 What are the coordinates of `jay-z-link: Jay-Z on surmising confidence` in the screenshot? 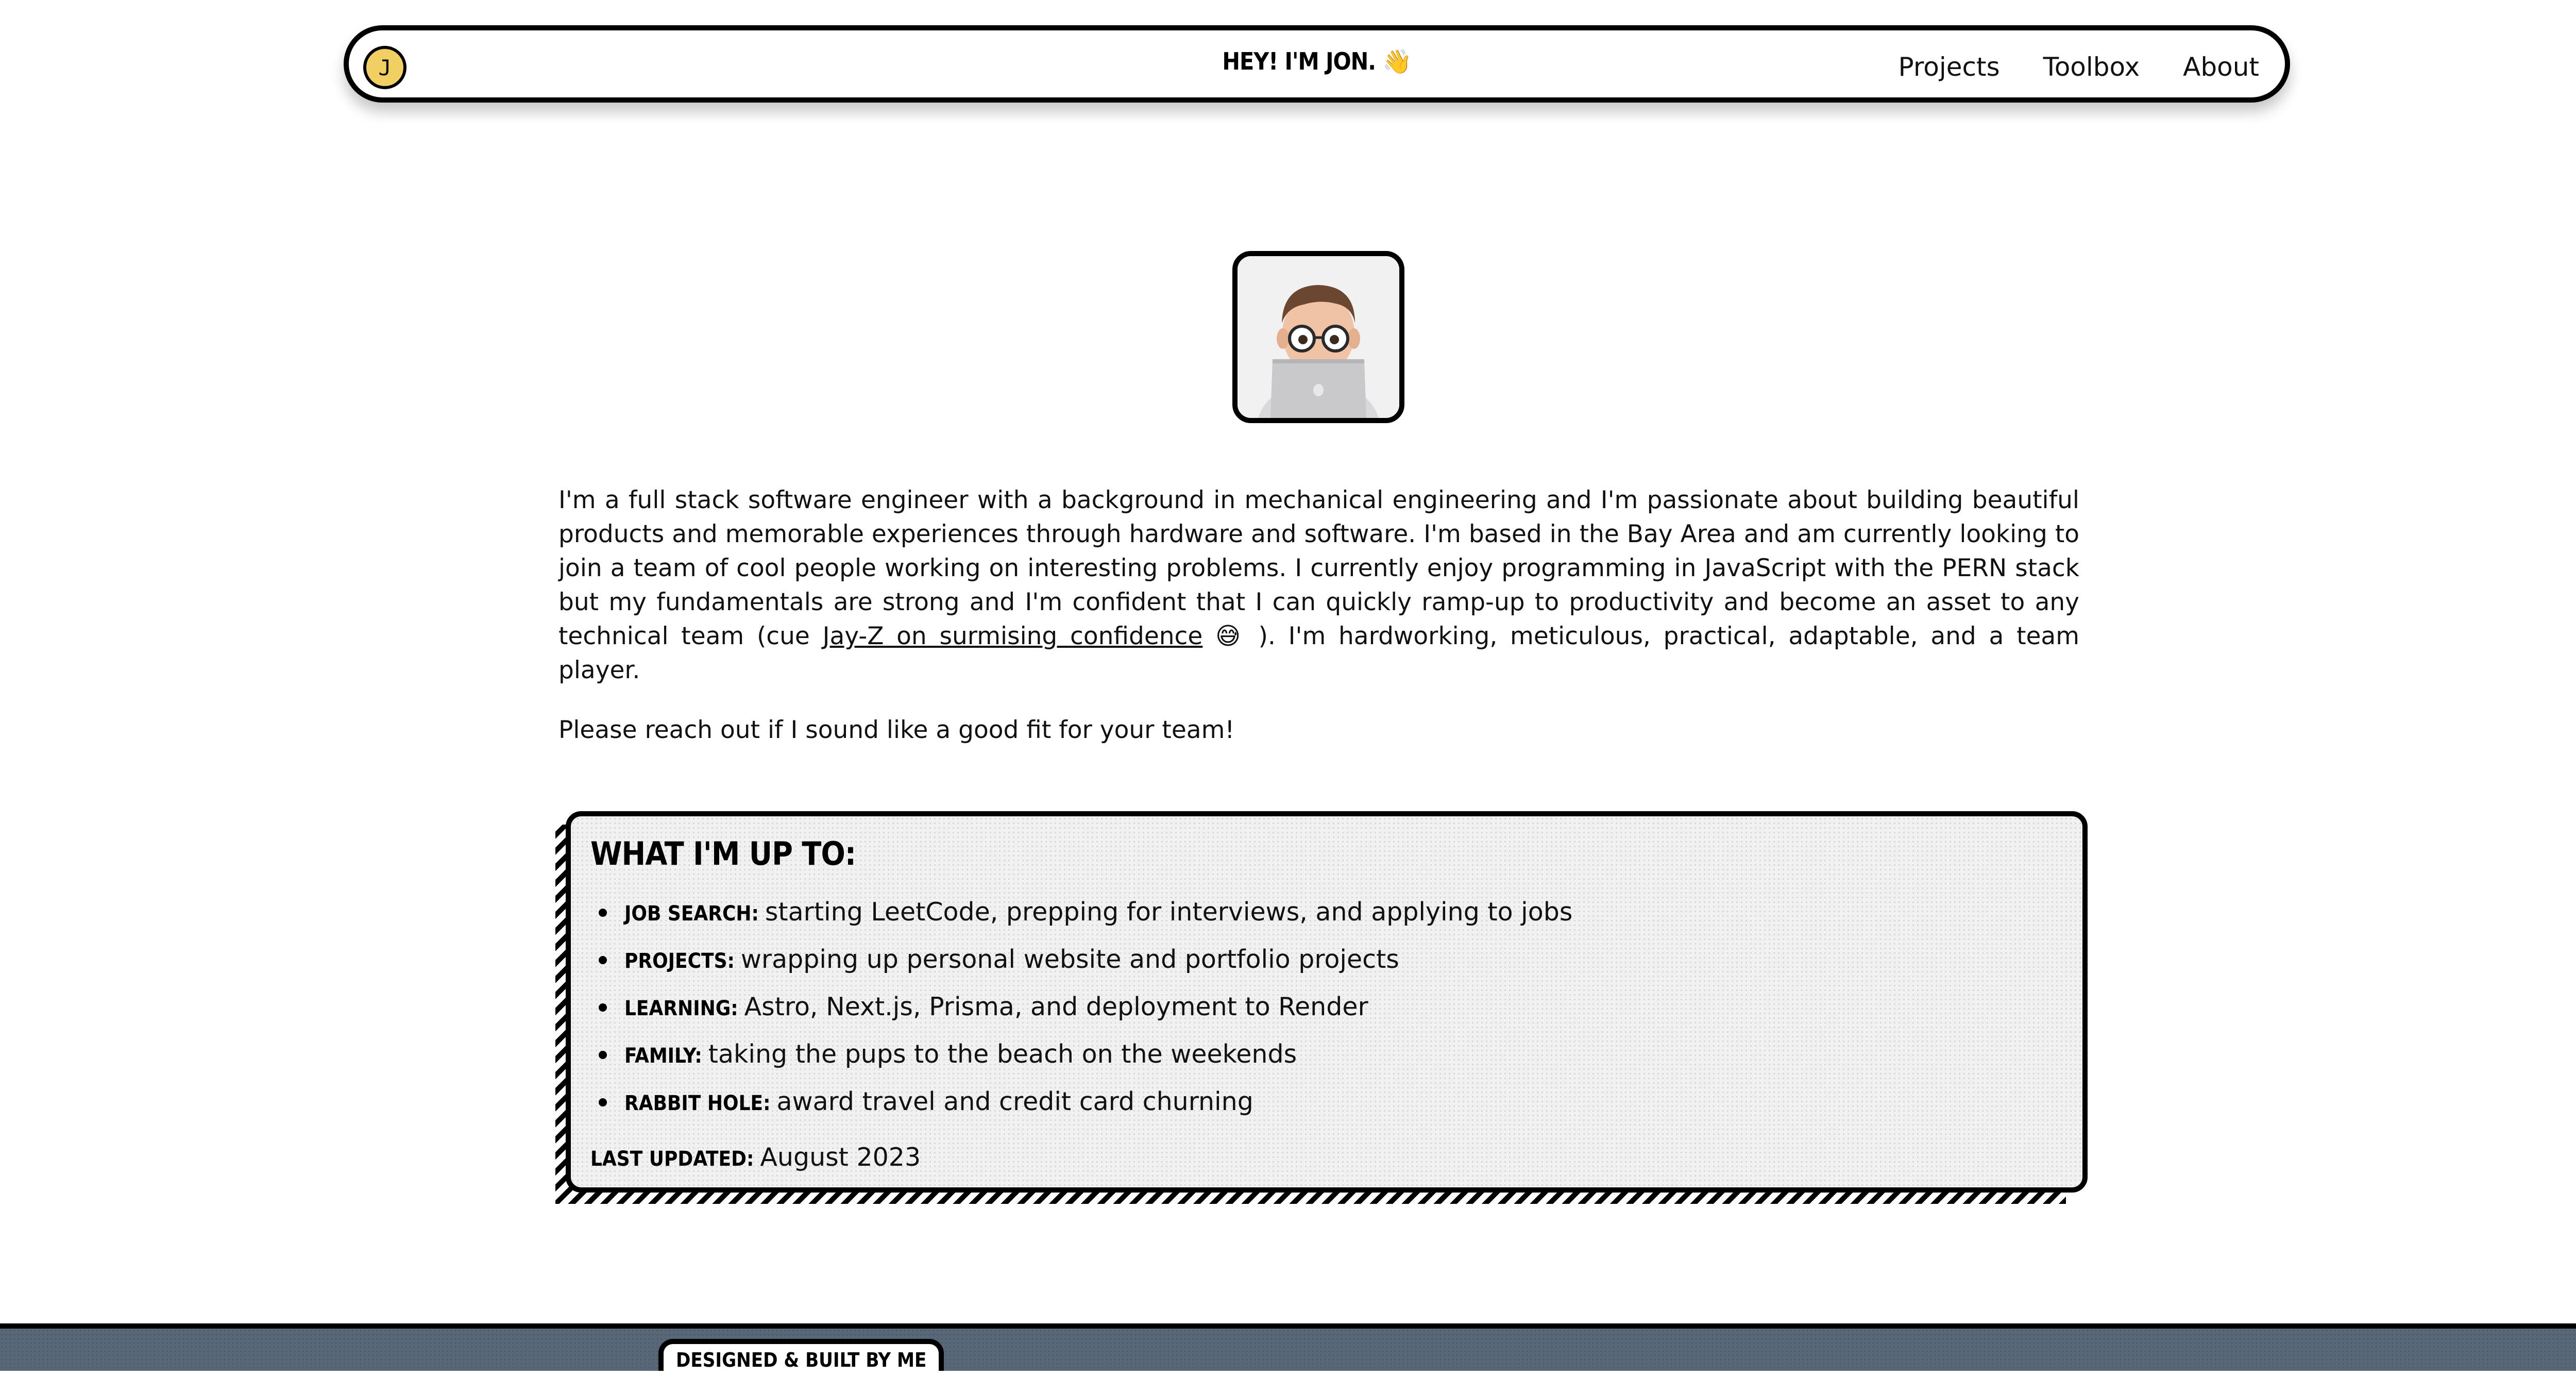 It's located at (1013, 636).